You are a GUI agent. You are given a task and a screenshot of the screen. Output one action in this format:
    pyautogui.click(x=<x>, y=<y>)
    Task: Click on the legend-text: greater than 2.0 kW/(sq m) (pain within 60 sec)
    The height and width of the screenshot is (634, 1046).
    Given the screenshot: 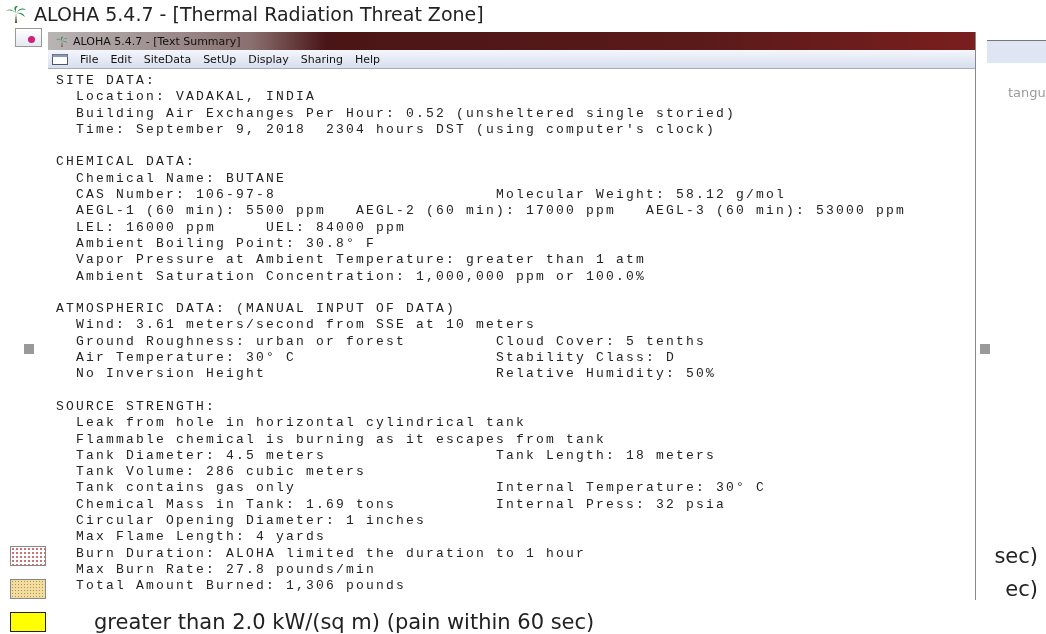 What is the action you would take?
    pyautogui.click(x=344, y=622)
    